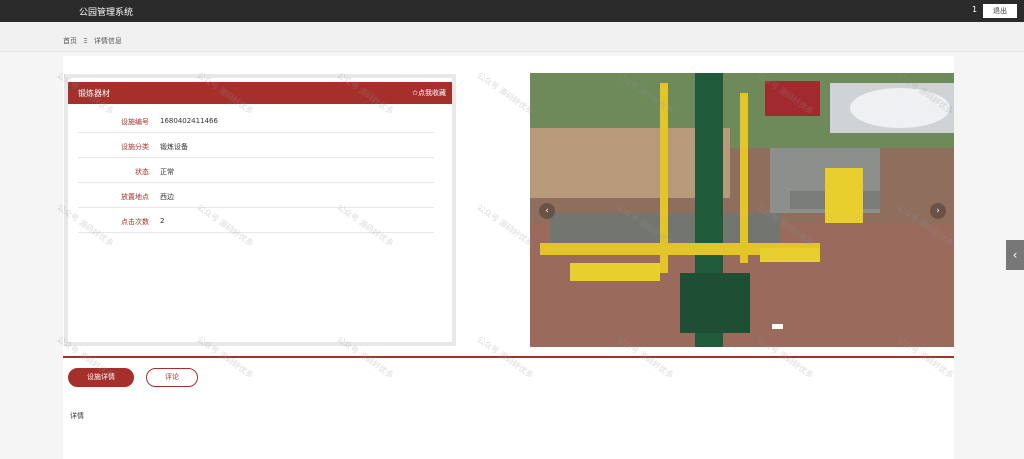 Image resolution: width=1024 pixels, height=459 pixels. What do you see at coordinates (256, 195) in the screenshot?
I see `field-row: 放置地点 西边` at bounding box center [256, 195].